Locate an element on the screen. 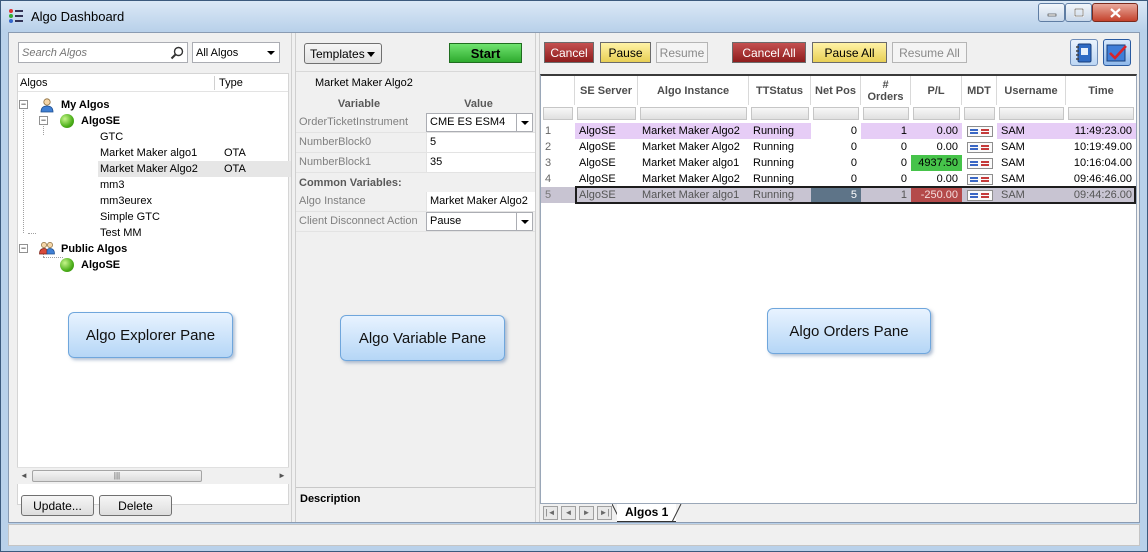 Image resolution: width=1148 pixels, height=552 pixels. delete-button: Delete is located at coordinates (135, 505).